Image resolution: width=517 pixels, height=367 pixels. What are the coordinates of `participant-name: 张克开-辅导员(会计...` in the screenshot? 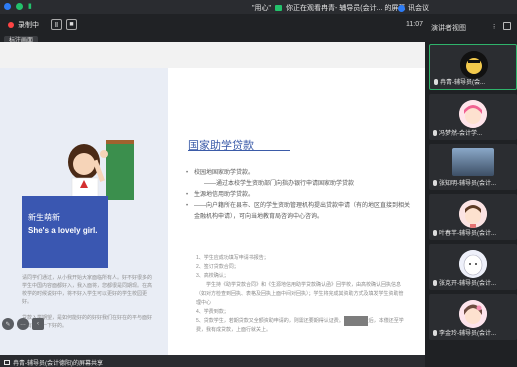 It's located at (474, 282).